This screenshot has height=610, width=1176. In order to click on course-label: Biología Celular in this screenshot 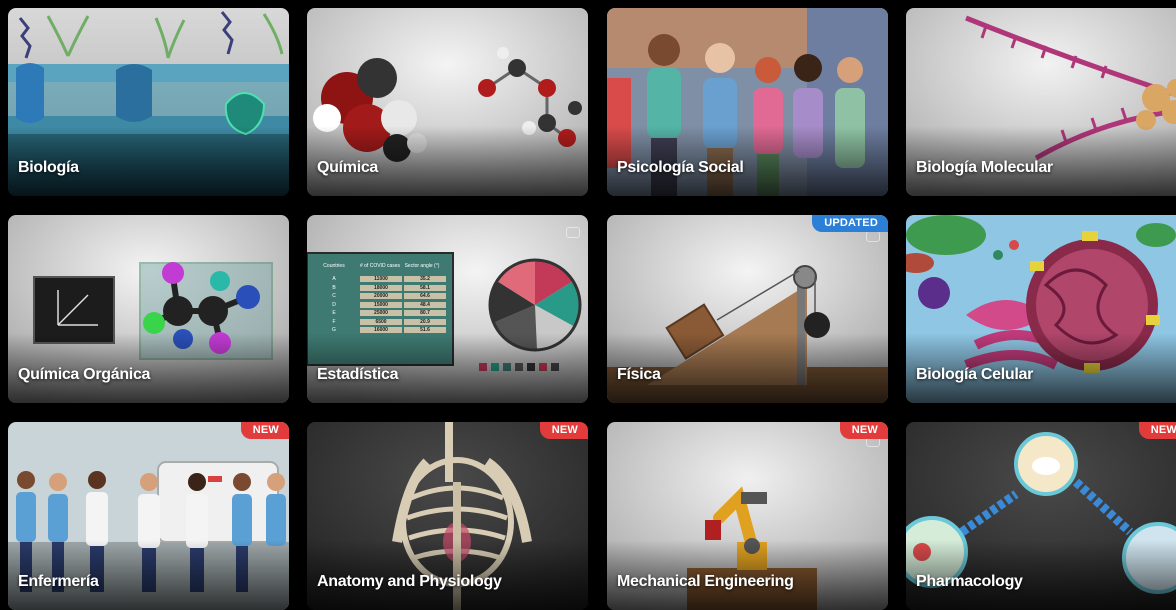, I will do `click(974, 374)`.